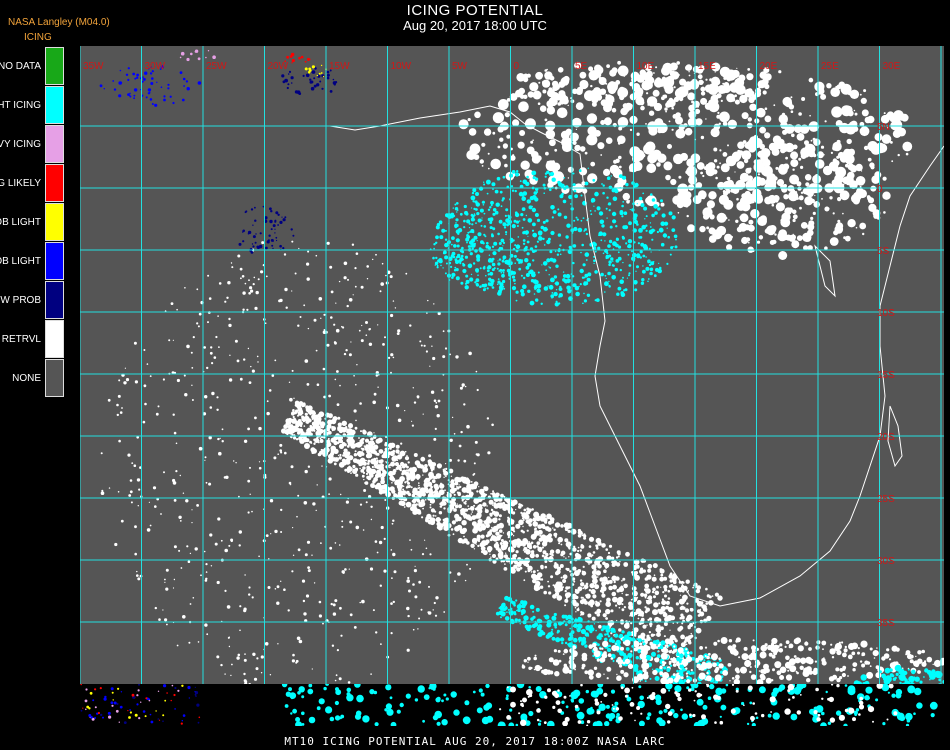 This screenshot has height=750, width=950. What do you see at coordinates (883, 127) in the screenshot?
I see `lat-label: 5N` at bounding box center [883, 127].